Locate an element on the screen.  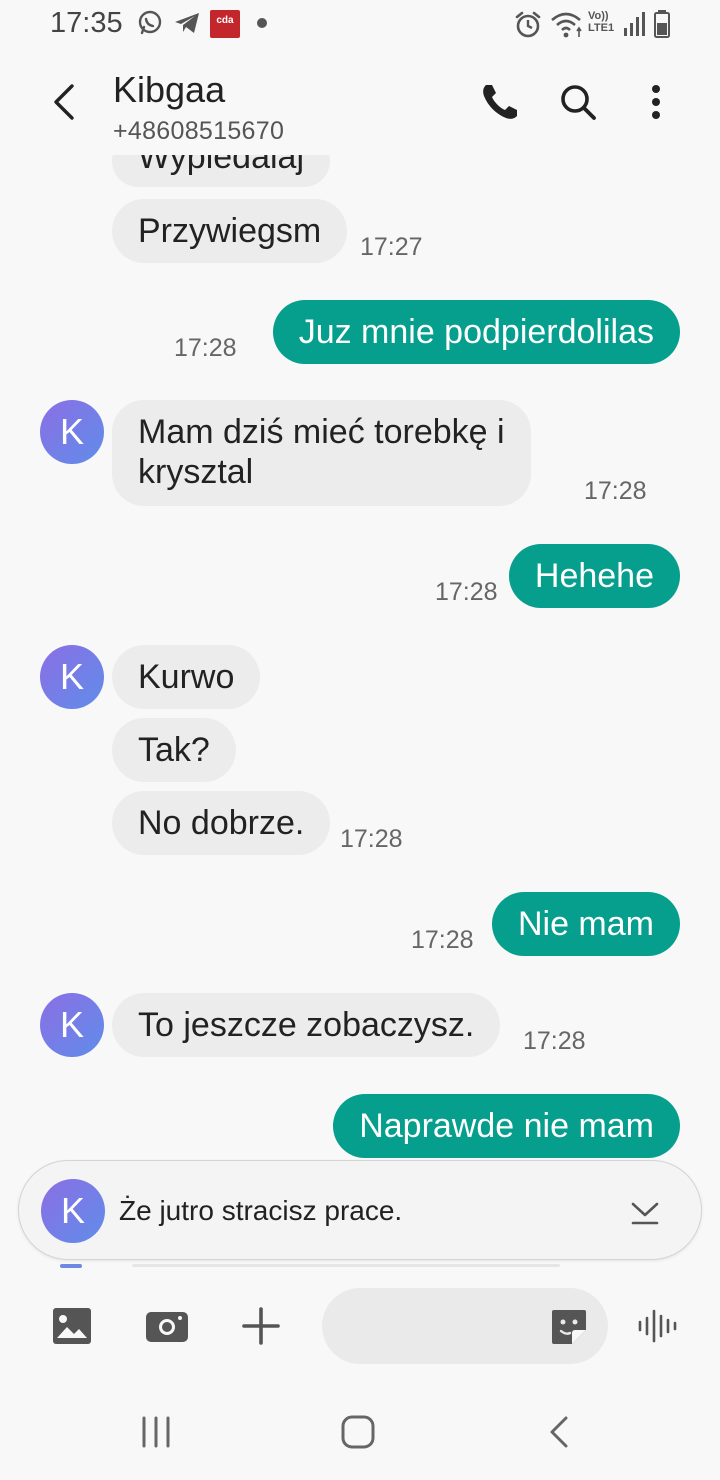
message-text: Nie mam is located at coordinates (585, 924).